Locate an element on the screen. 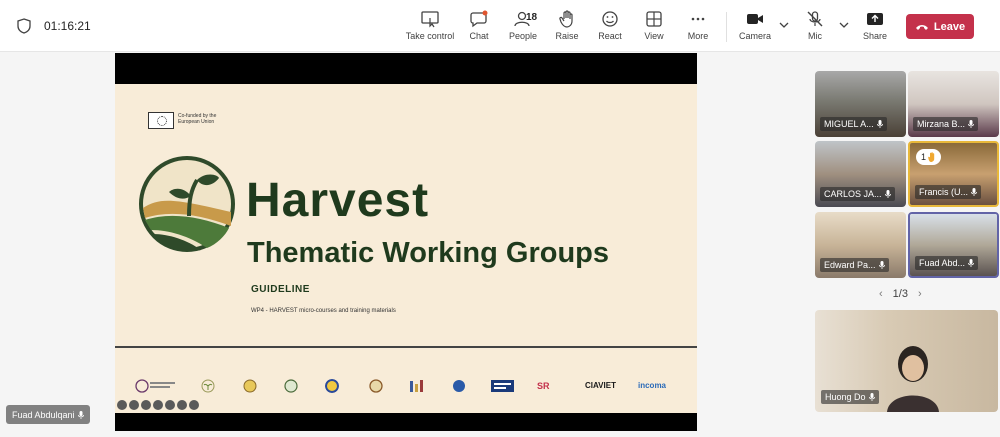  pen-control-icon is located at coordinates (134, 405).